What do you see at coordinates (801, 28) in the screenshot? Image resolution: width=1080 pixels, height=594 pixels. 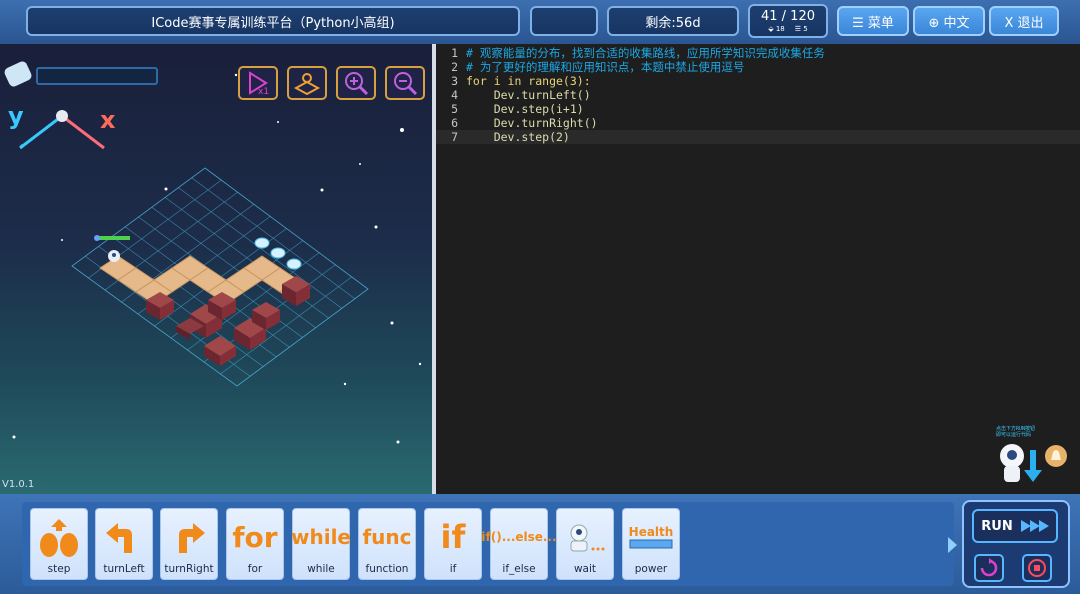 I see `stat-2: ☰ 5` at bounding box center [801, 28].